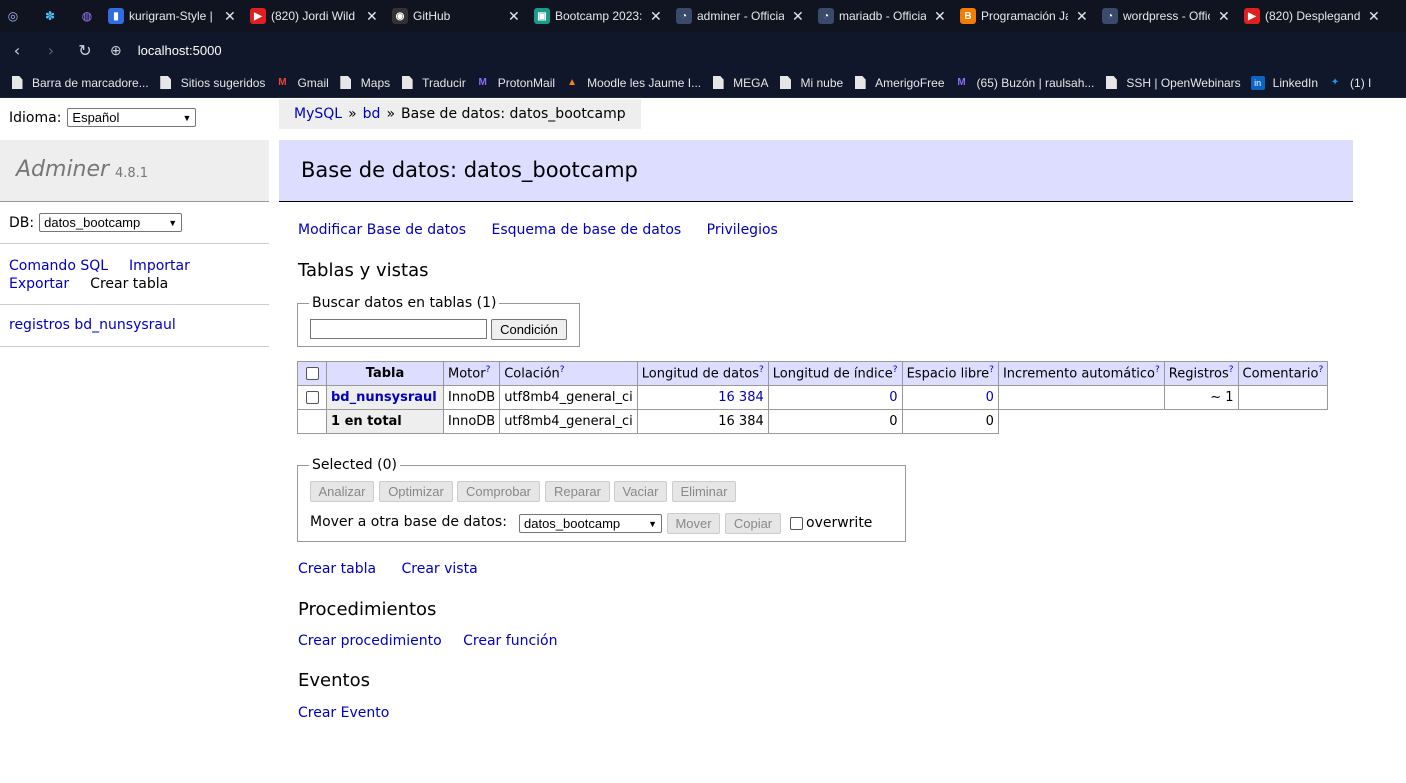  Describe the element at coordinates (58, 266) in the screenshot. I see `sql-command-link: Comando SQL` at that location.